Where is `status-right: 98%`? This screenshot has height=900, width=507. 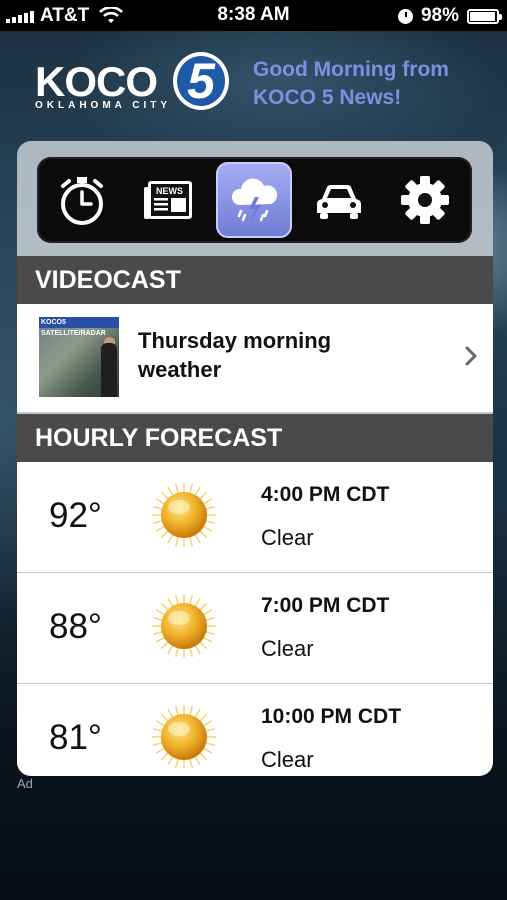
status-right: 98% is located at coordinates (449, 16).